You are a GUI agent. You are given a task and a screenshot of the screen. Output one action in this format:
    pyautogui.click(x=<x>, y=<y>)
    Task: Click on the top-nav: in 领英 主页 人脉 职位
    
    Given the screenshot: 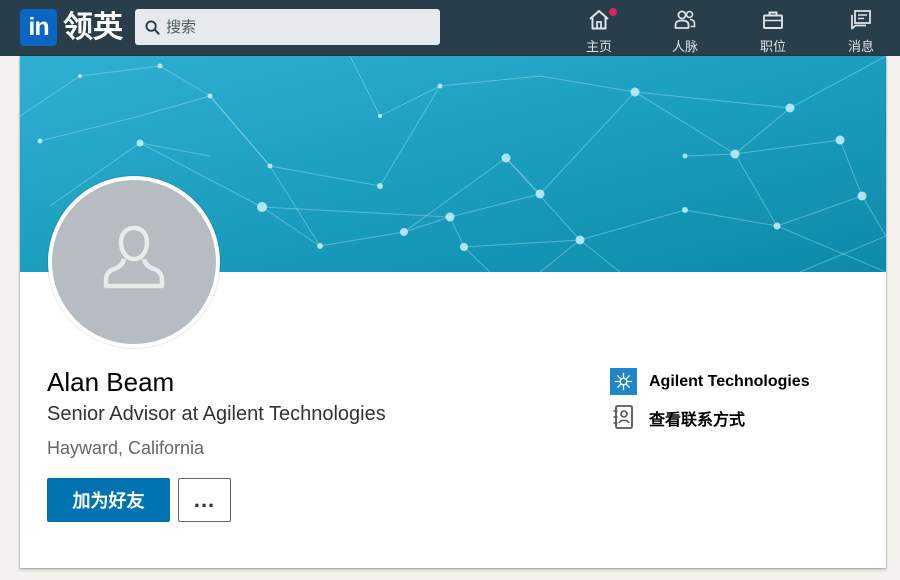 What is the action you would take?
    pyautogui.click(x=450, y=28)
    